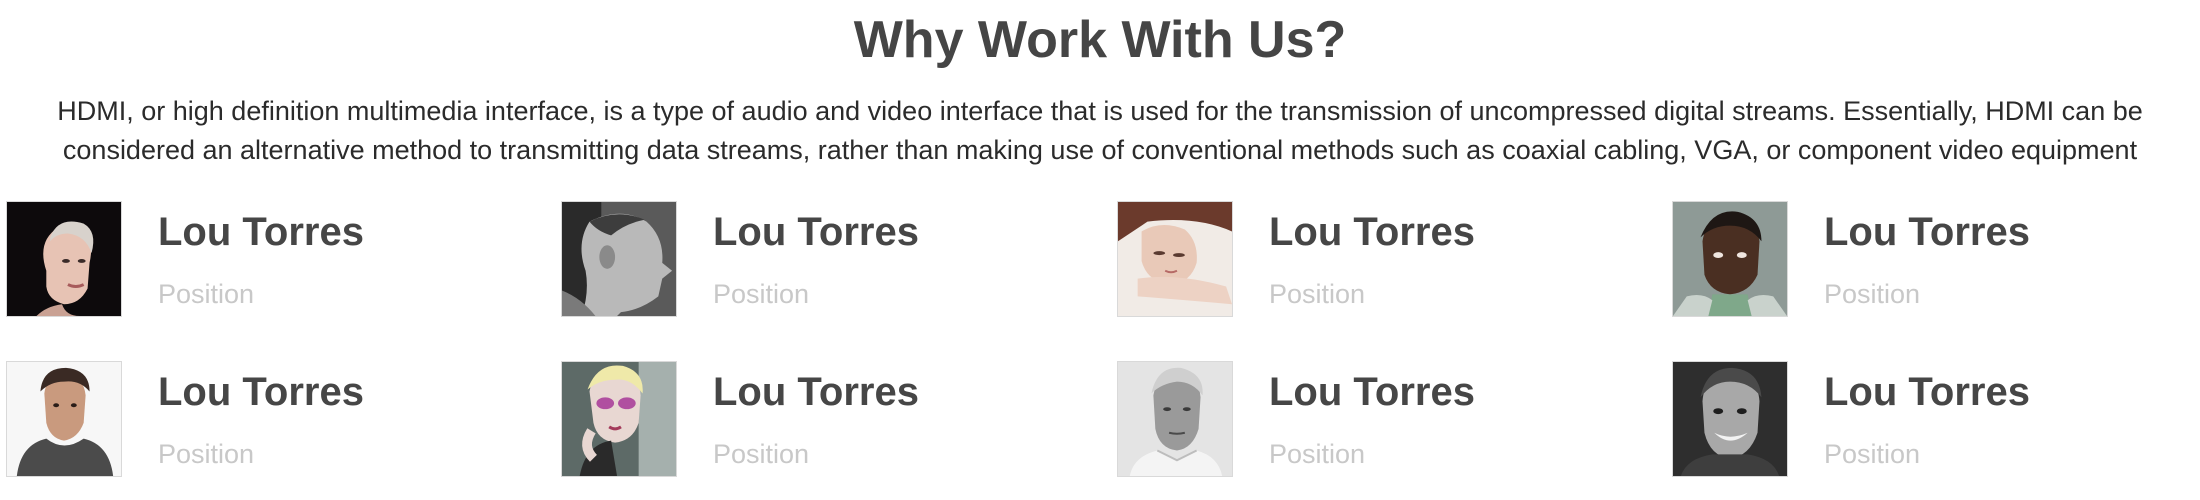 This screenshot has width=2200, height=500. I want to click on woman-resting-portrait-icon, so click(1175, 259).